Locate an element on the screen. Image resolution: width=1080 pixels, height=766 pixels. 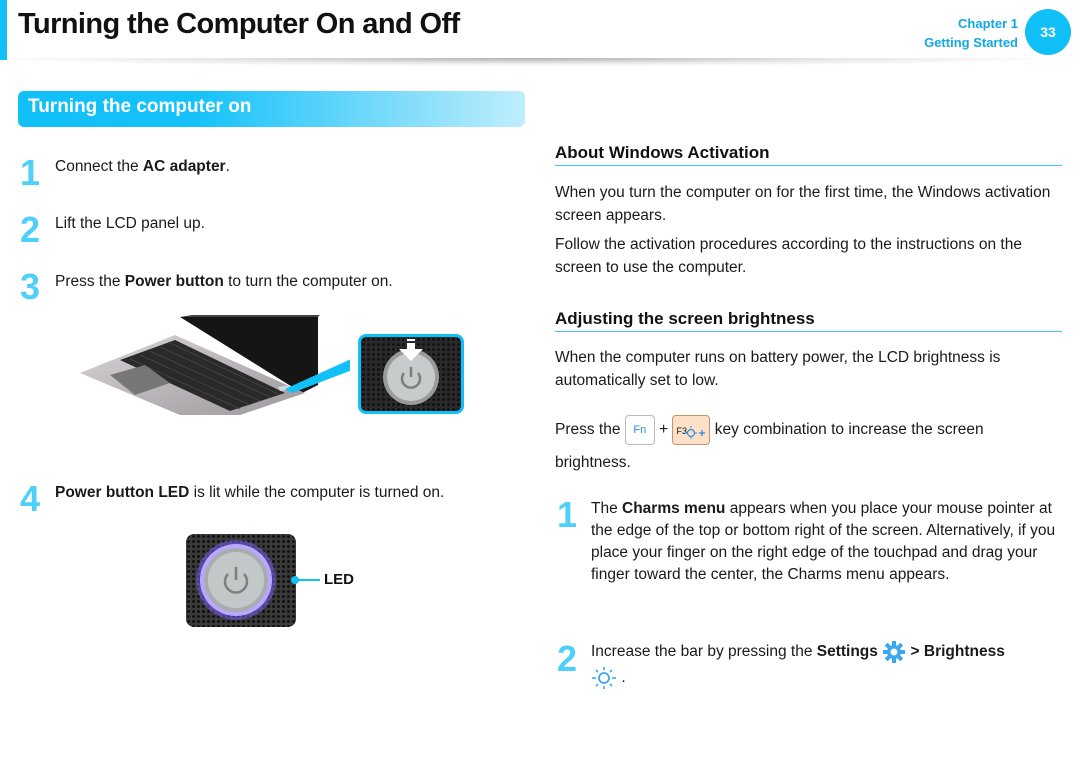
header-divider is located at coordinates (525, 62).